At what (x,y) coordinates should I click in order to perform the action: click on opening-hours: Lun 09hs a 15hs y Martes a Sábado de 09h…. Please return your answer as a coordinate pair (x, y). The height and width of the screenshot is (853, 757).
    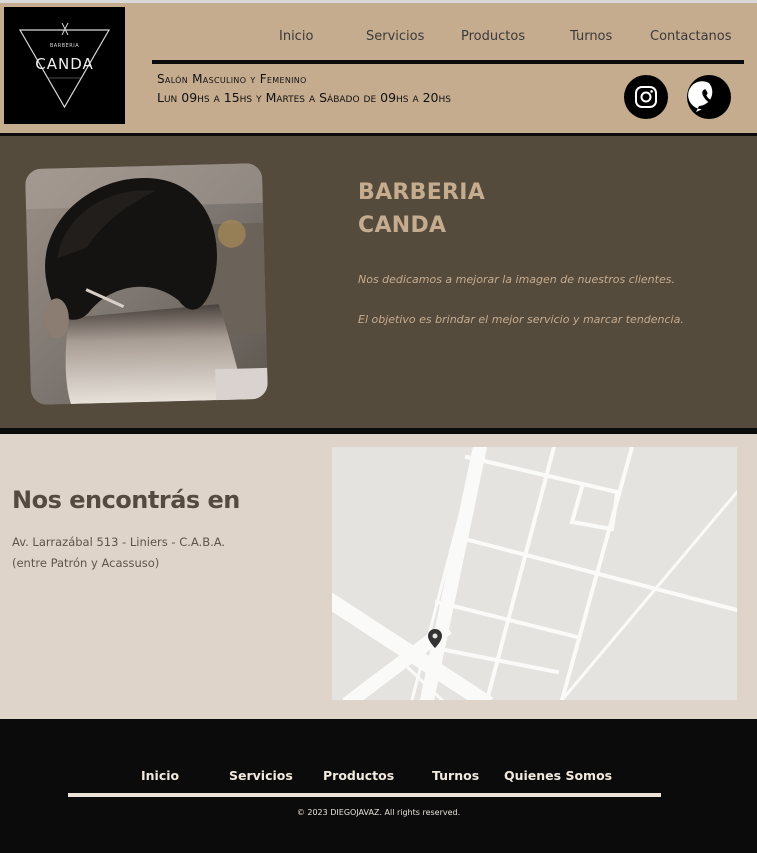
    Looking at the image, I should click on (304, 97).